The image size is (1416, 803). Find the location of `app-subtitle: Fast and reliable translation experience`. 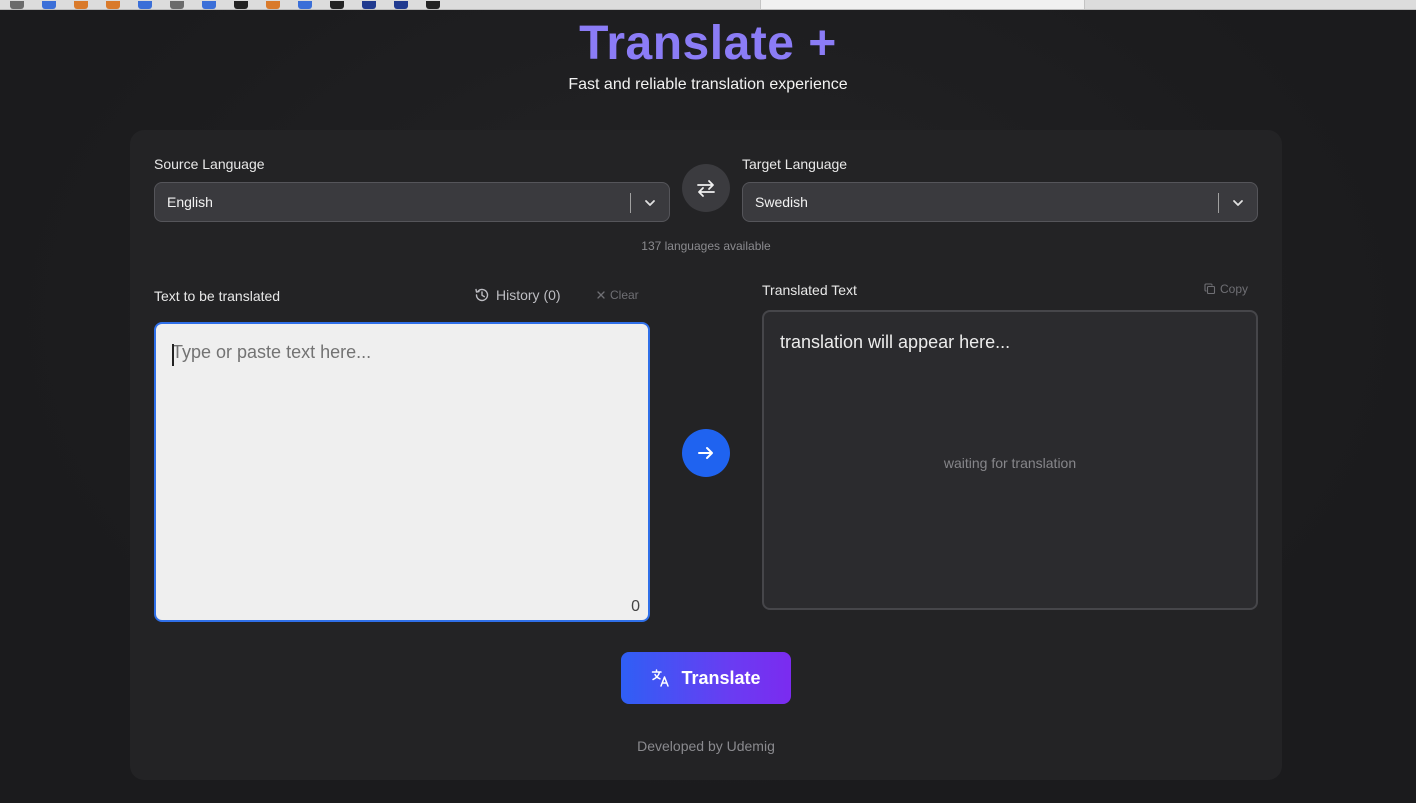

app-subtitle: Fast and reliable translation experience is located at coordinates (708, 84).